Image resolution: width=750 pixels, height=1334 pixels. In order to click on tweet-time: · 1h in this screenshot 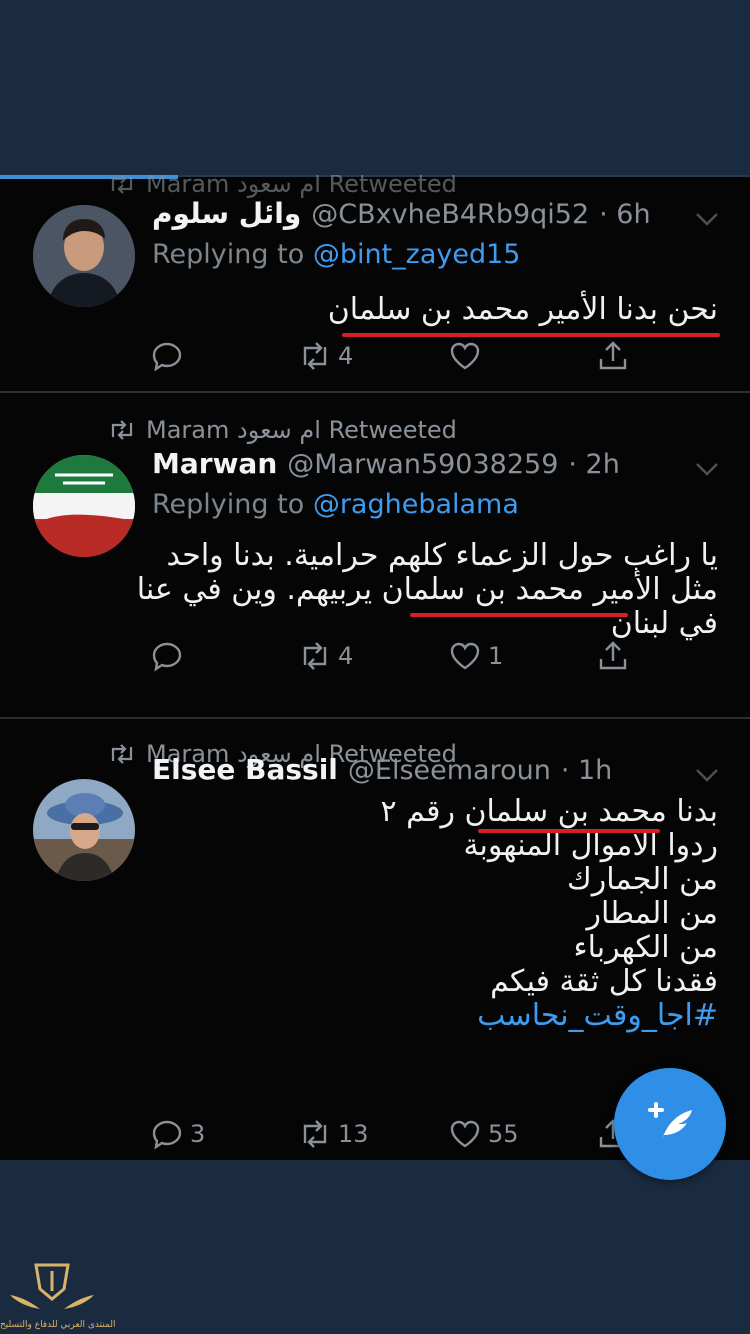, I will do `click(586, 770)`.